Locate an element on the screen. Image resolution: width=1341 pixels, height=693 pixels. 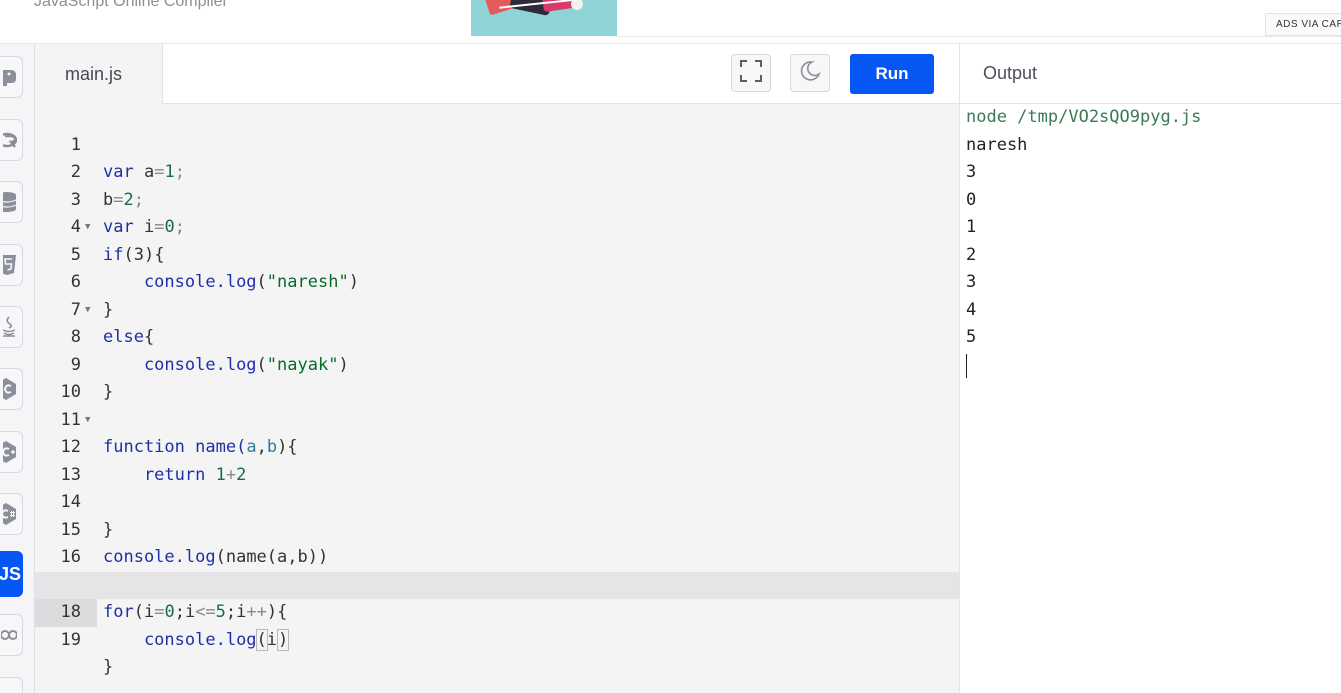
ad-strip is located at coordinates (979, 18).